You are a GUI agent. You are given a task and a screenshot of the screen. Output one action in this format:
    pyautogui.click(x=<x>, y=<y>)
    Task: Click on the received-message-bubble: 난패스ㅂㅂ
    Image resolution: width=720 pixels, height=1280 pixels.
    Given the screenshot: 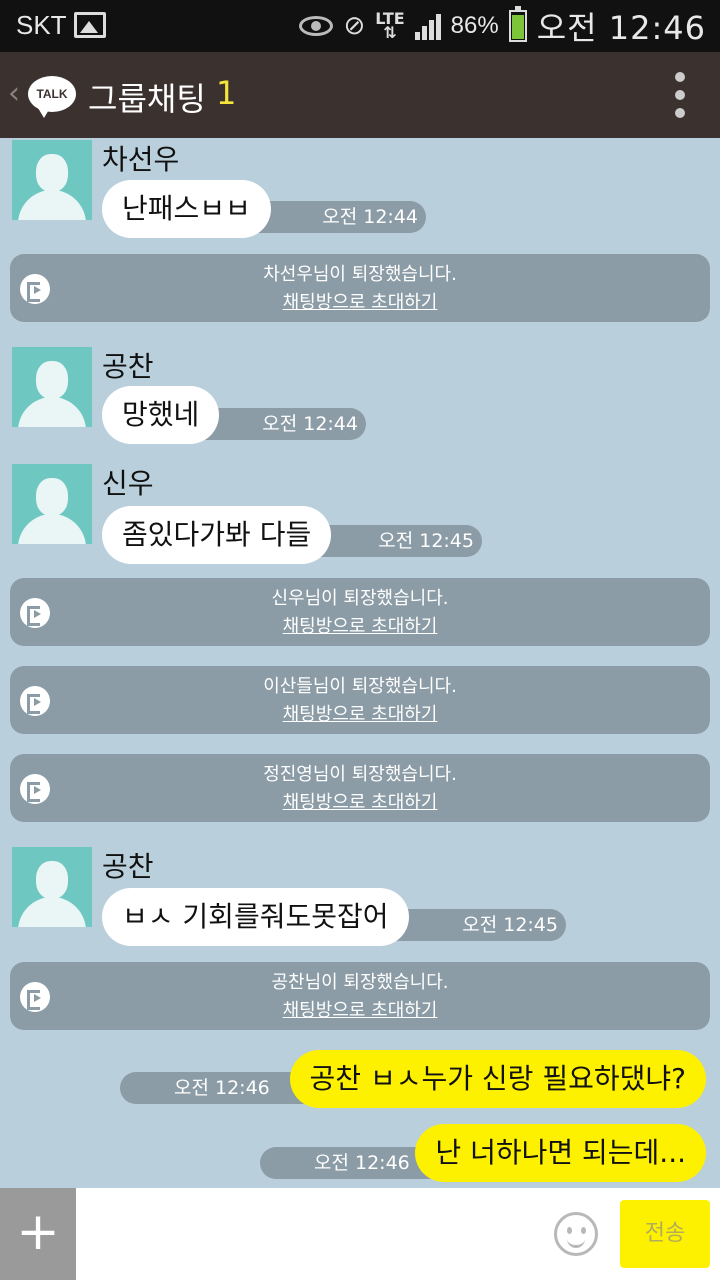 What is the action you would take?
    pyautogui.click(x=186, y=209)
    